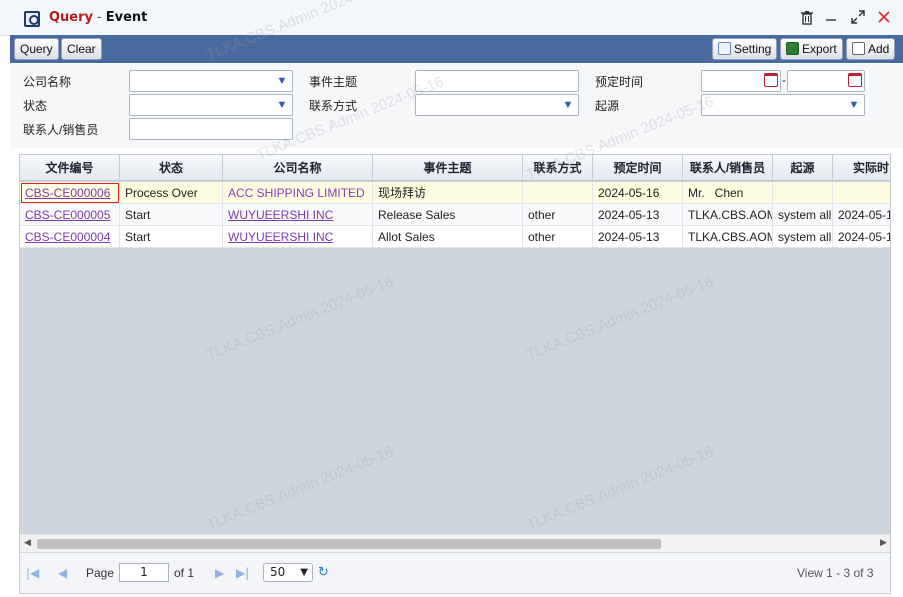 This screenshot has width=903, height=597. What do you see at coordinates (741, 81) in the screenshot?
I see `scheduled-time-from` at bounding box center [741, 81].